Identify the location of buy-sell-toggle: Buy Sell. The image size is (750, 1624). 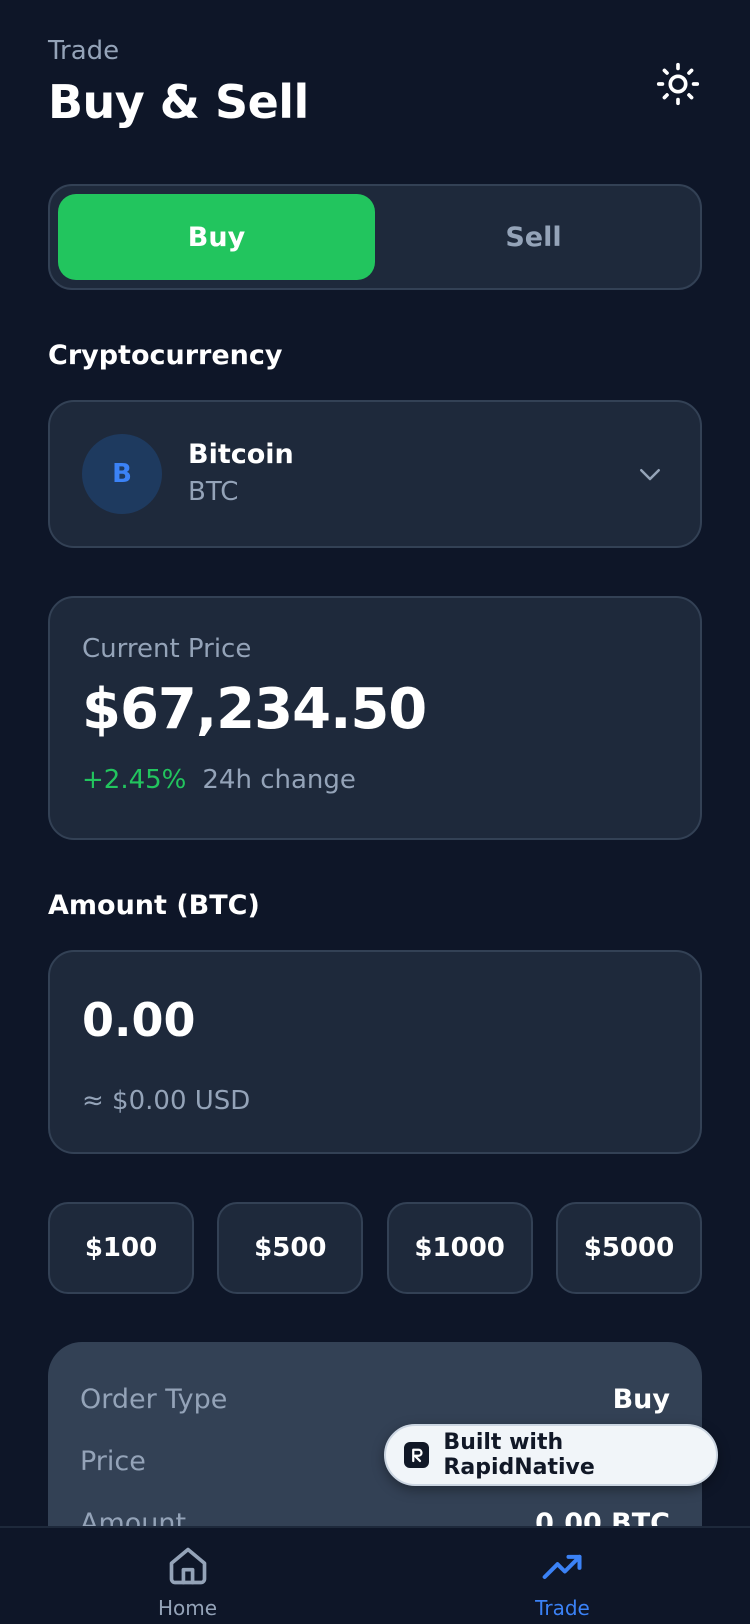
(375, 237).